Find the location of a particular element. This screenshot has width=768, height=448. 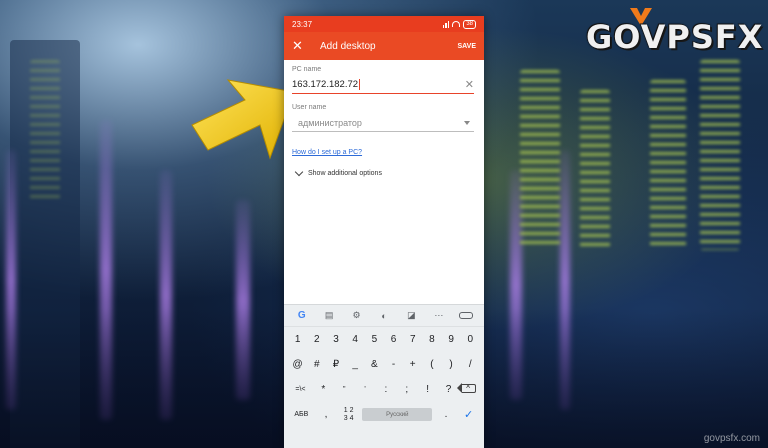

signal-icon is located at coordinates (446, 24).